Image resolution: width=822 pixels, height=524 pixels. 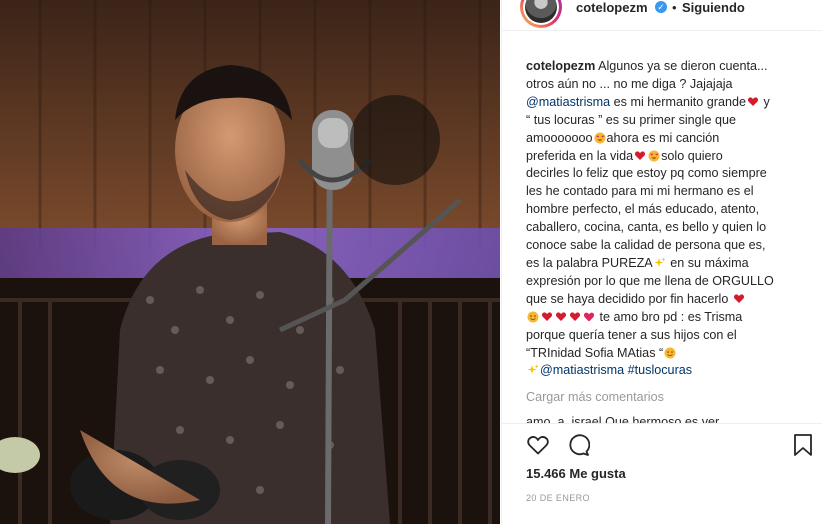 I want to click on caption-line: otros aún no ... no me diga ? Jajajaja, so click(x=629, y=83).